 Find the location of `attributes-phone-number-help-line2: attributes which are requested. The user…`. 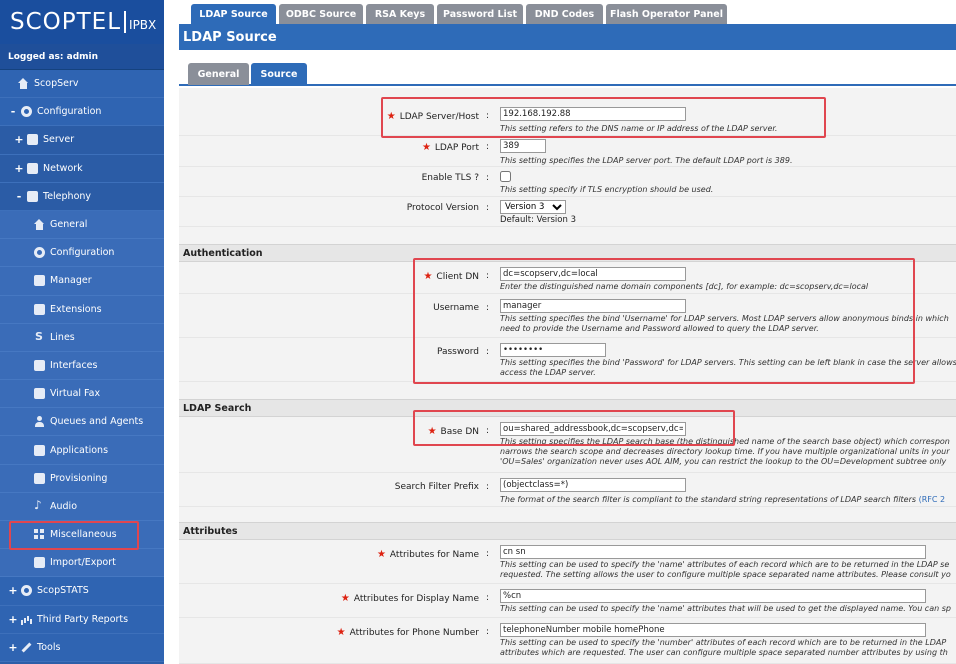

attributes-phone-number-help-line2: attributes which are requested. The user… is located at coordinates (724, 652).